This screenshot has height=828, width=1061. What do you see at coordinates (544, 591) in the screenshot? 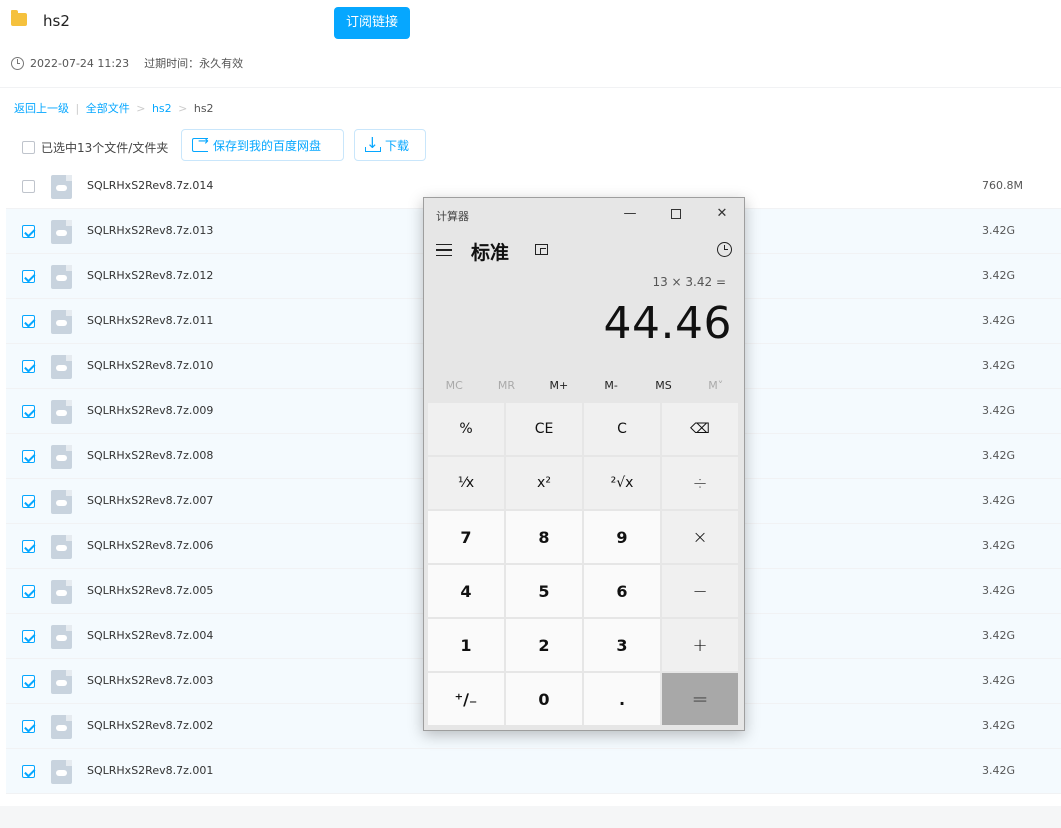
I see `digit-5-key: 5` at bounding box center [544, 591].